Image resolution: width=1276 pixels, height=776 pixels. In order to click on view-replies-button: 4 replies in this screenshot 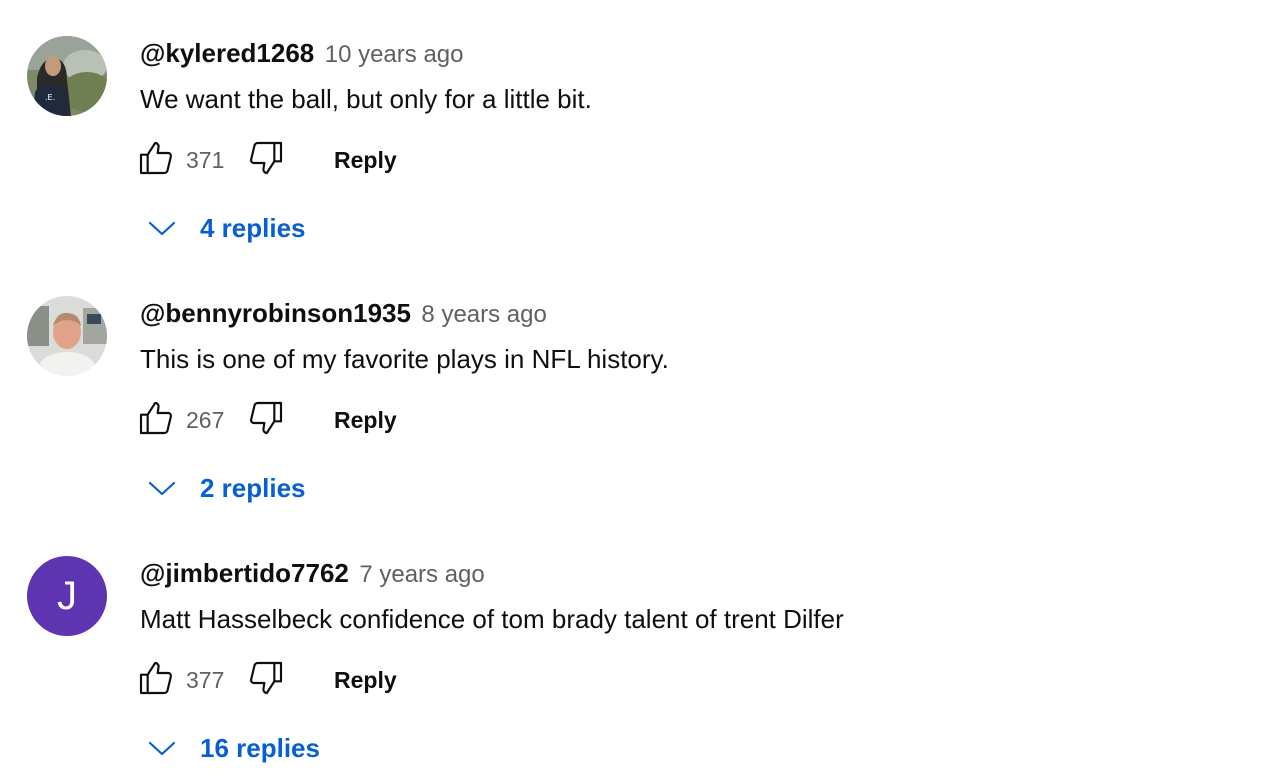, I will do `click(223, 228)`.